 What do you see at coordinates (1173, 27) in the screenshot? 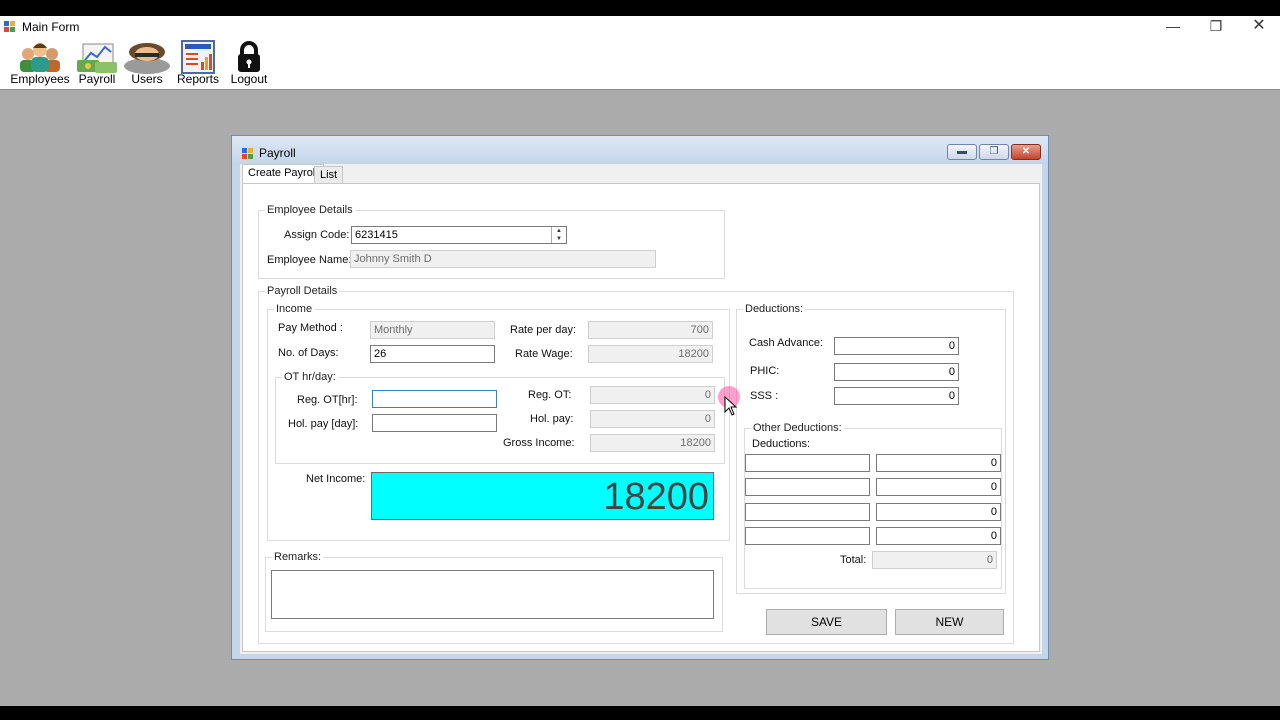
I see `minimize-button: —` at bounding box center [1173, 27].